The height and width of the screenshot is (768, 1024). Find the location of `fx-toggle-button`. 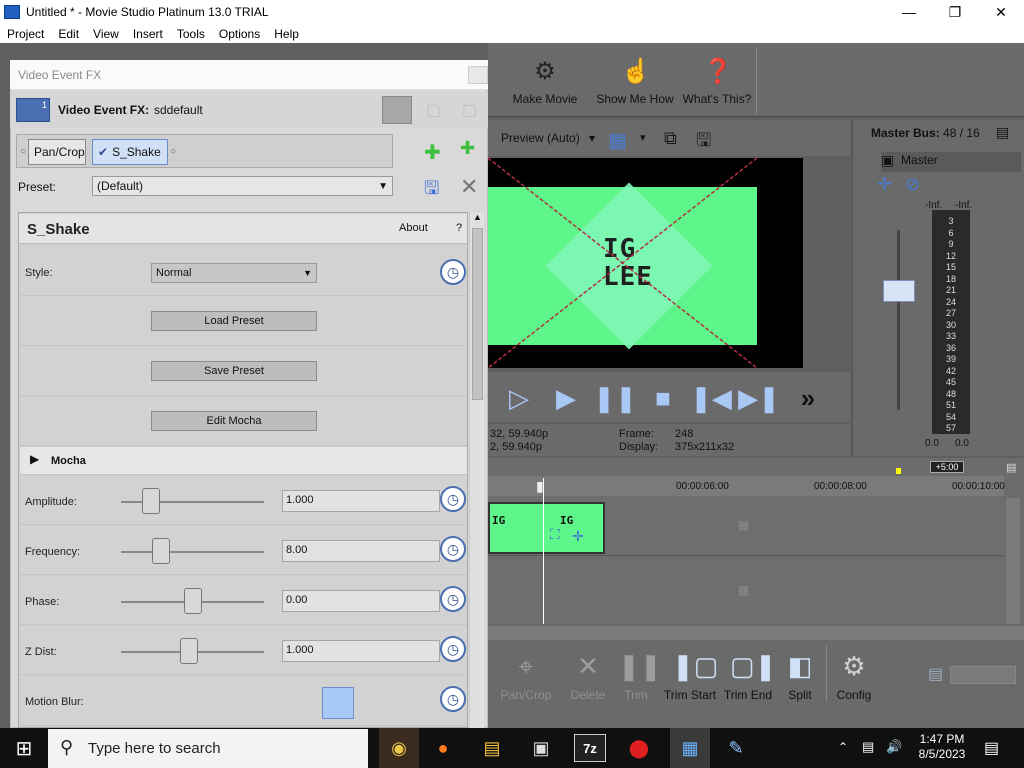

fx-toggle-button is located at coordinates (397, 110).